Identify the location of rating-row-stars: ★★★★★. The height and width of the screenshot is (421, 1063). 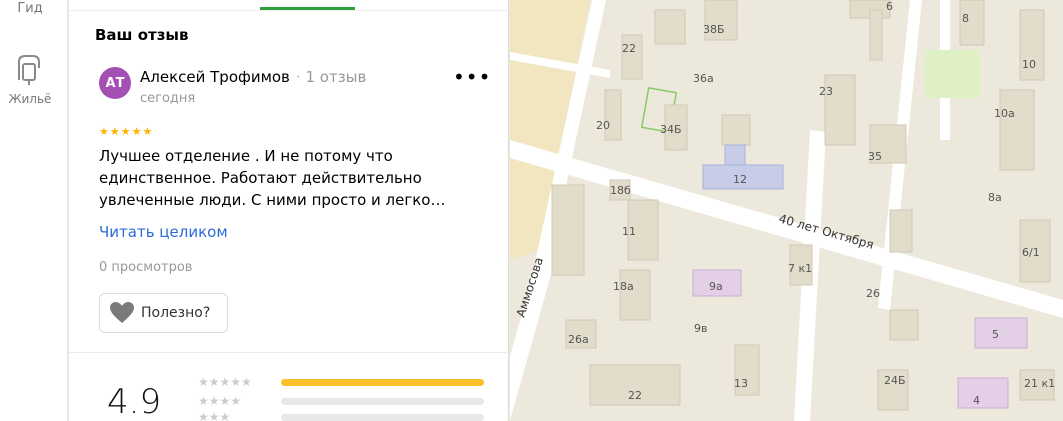
(225, 382).